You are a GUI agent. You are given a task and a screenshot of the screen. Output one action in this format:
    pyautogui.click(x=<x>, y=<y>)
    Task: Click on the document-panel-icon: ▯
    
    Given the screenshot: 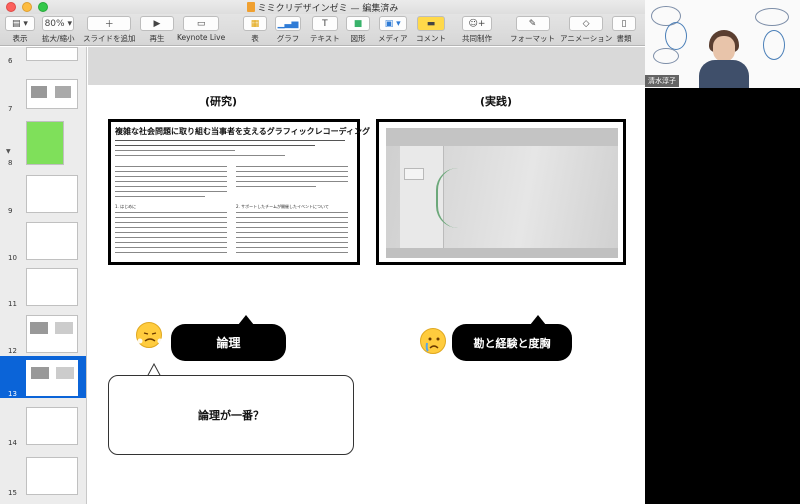 What is the action you would take?
    pyautogui.click(x=624, y=23)
    